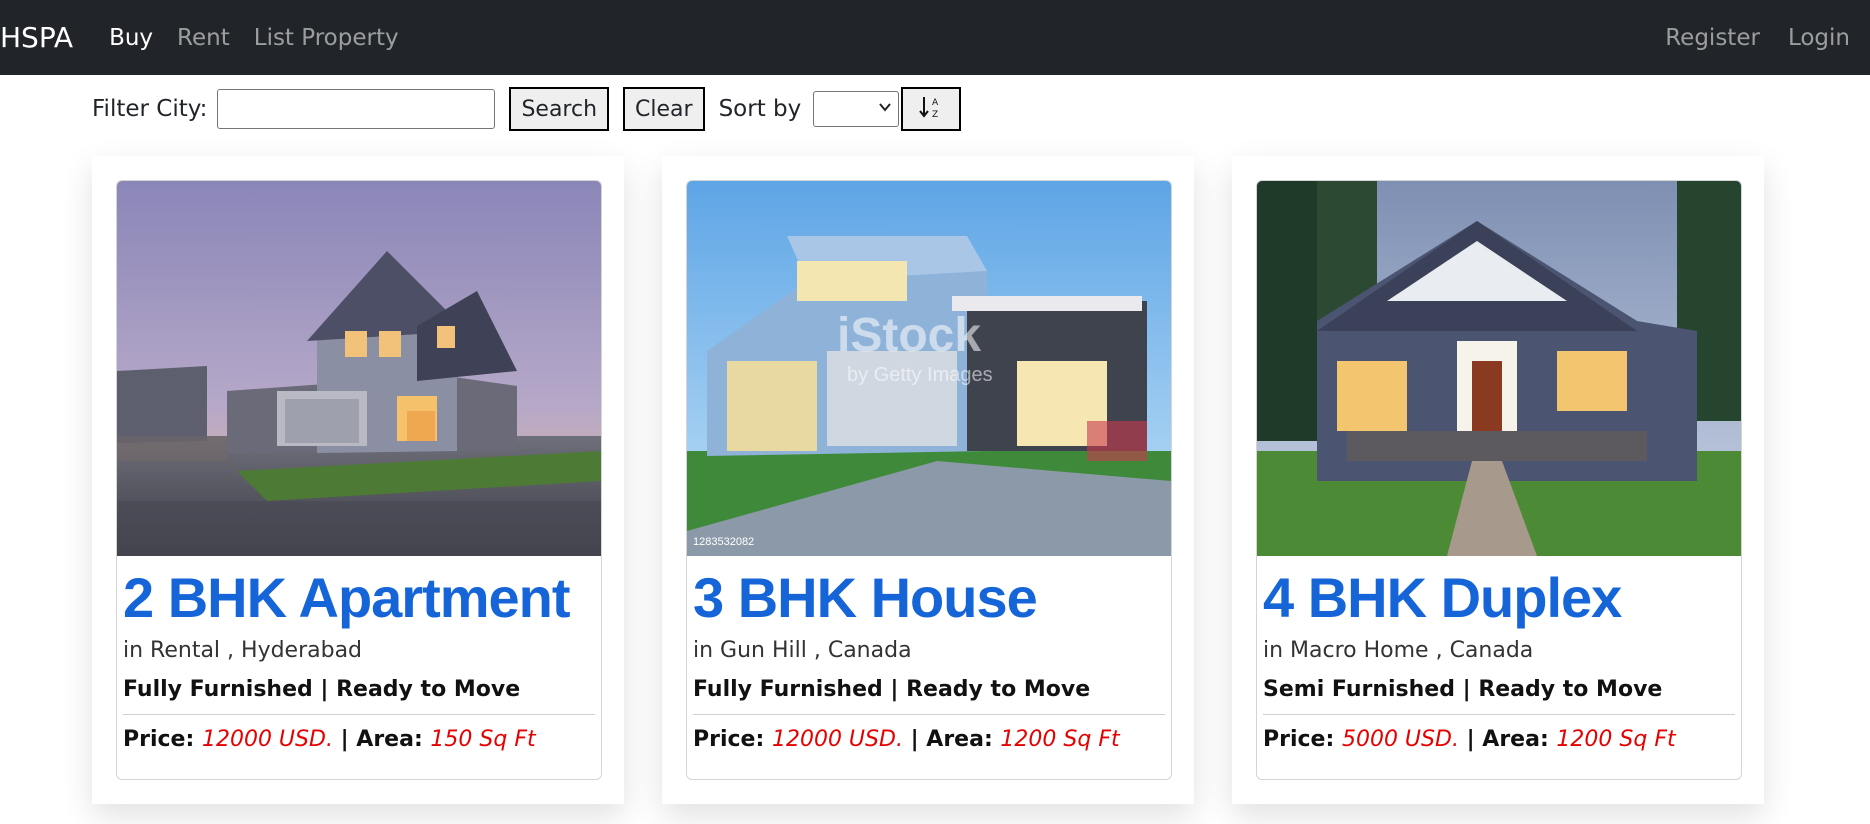 This screenshot has width=1870, height=824. I want to click on price-row: Price: 12000 USD. | Area: 150 Sq Ft, so click(359, 739).